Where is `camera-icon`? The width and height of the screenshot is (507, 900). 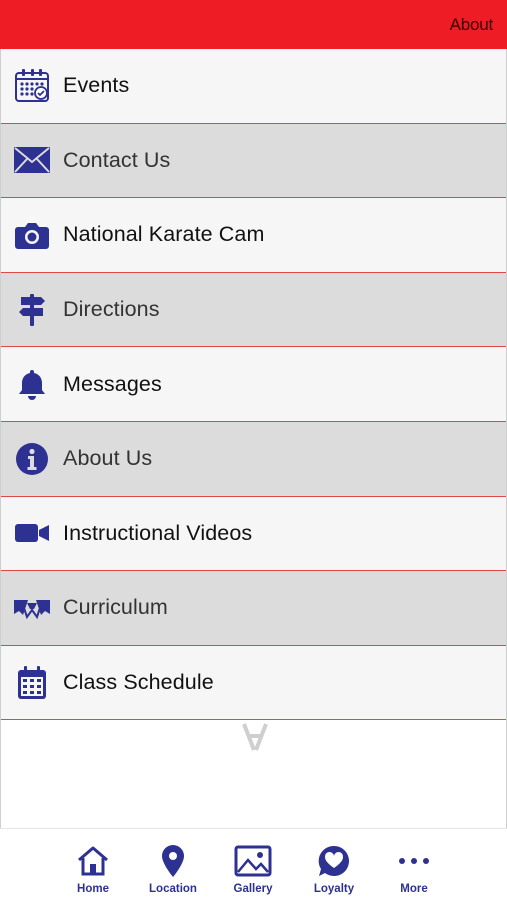 camera-icon is located at coordinates (32, 235).